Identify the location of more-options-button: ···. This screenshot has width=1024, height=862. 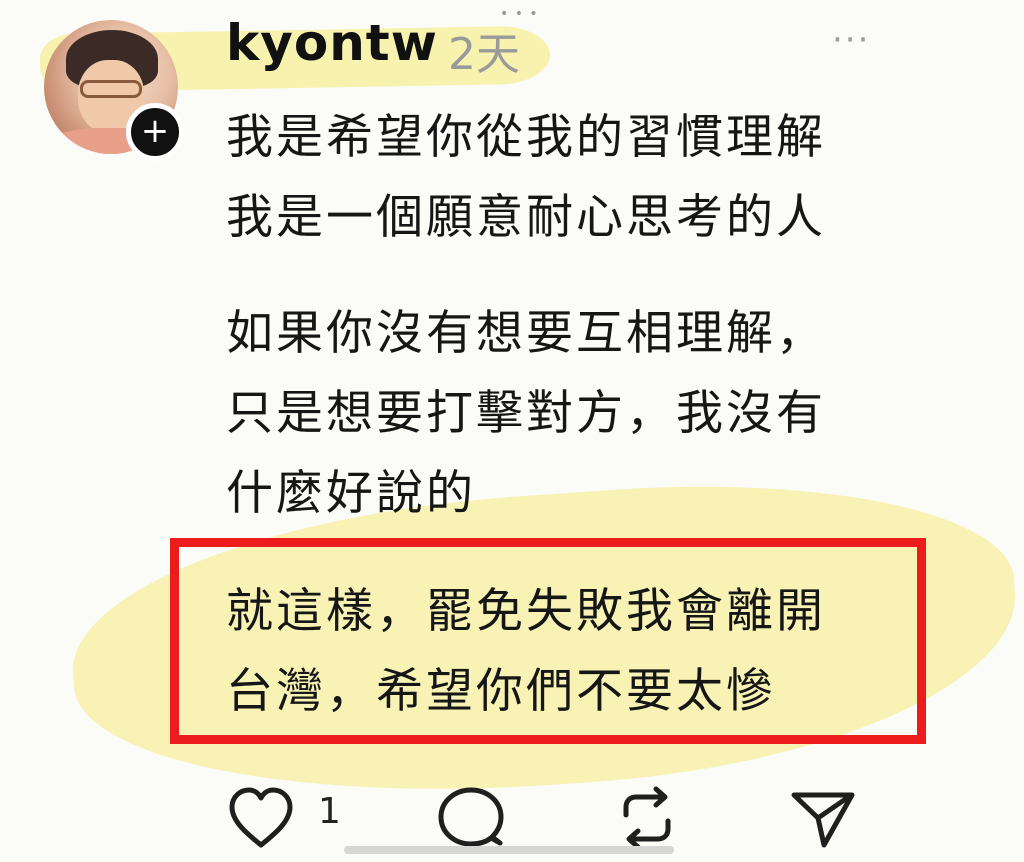
(851, 40).